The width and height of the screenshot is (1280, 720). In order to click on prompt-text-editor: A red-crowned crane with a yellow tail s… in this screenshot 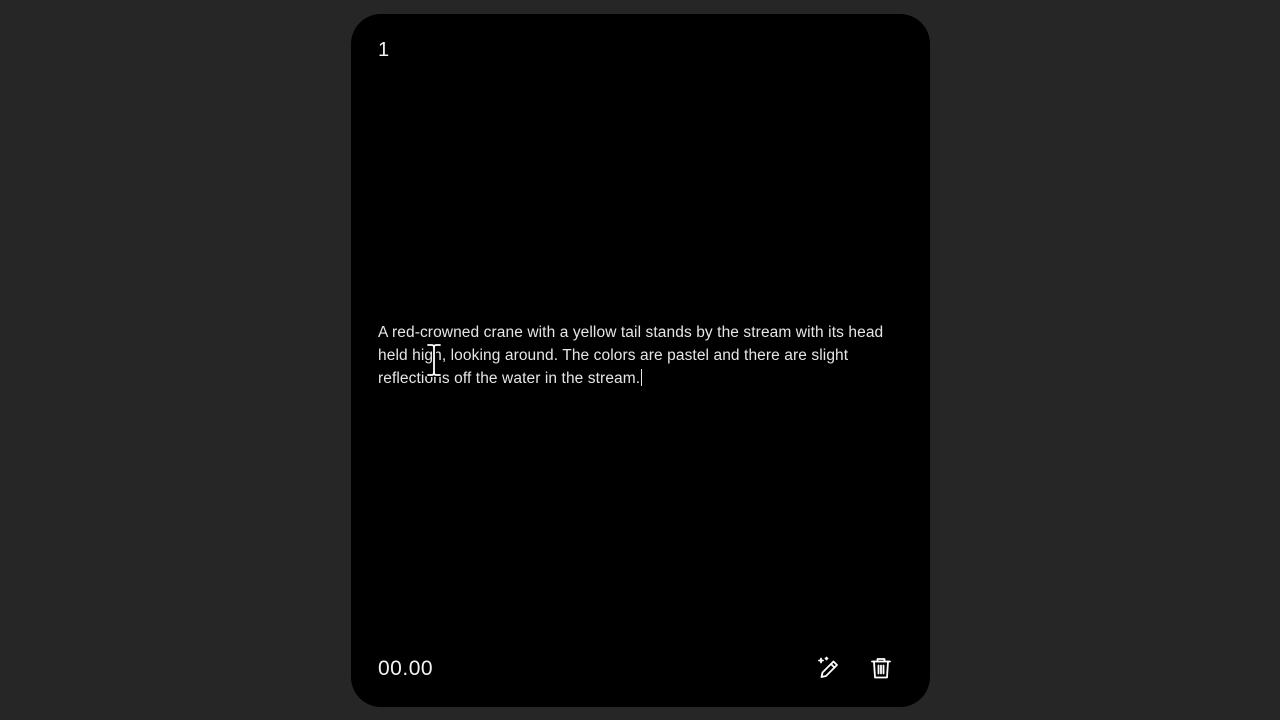, I will do `click(638, 355)`.